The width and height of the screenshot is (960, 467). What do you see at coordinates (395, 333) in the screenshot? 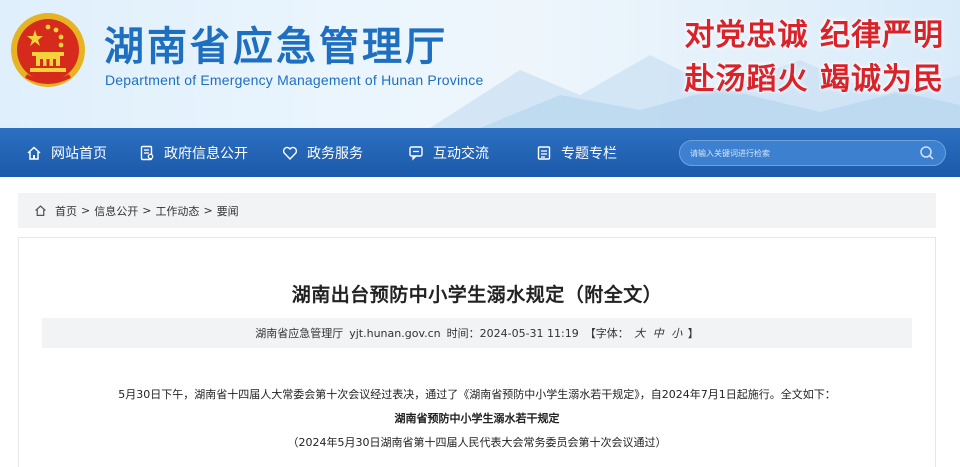
I see `article-site: yjt.hunan.gov.cn` at bounding box center [395, 333].